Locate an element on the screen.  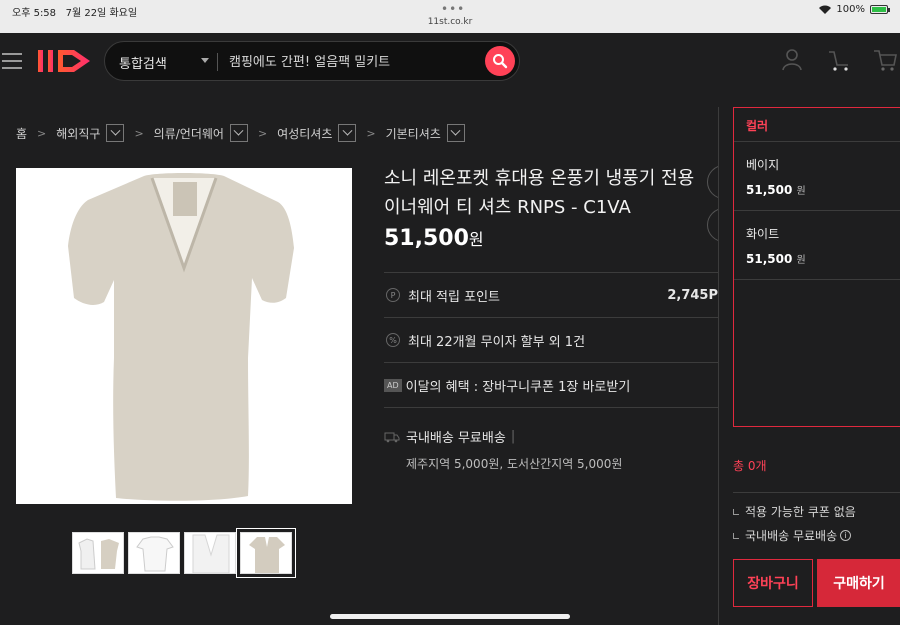
battery-icon is located at coordinates (880, 9).